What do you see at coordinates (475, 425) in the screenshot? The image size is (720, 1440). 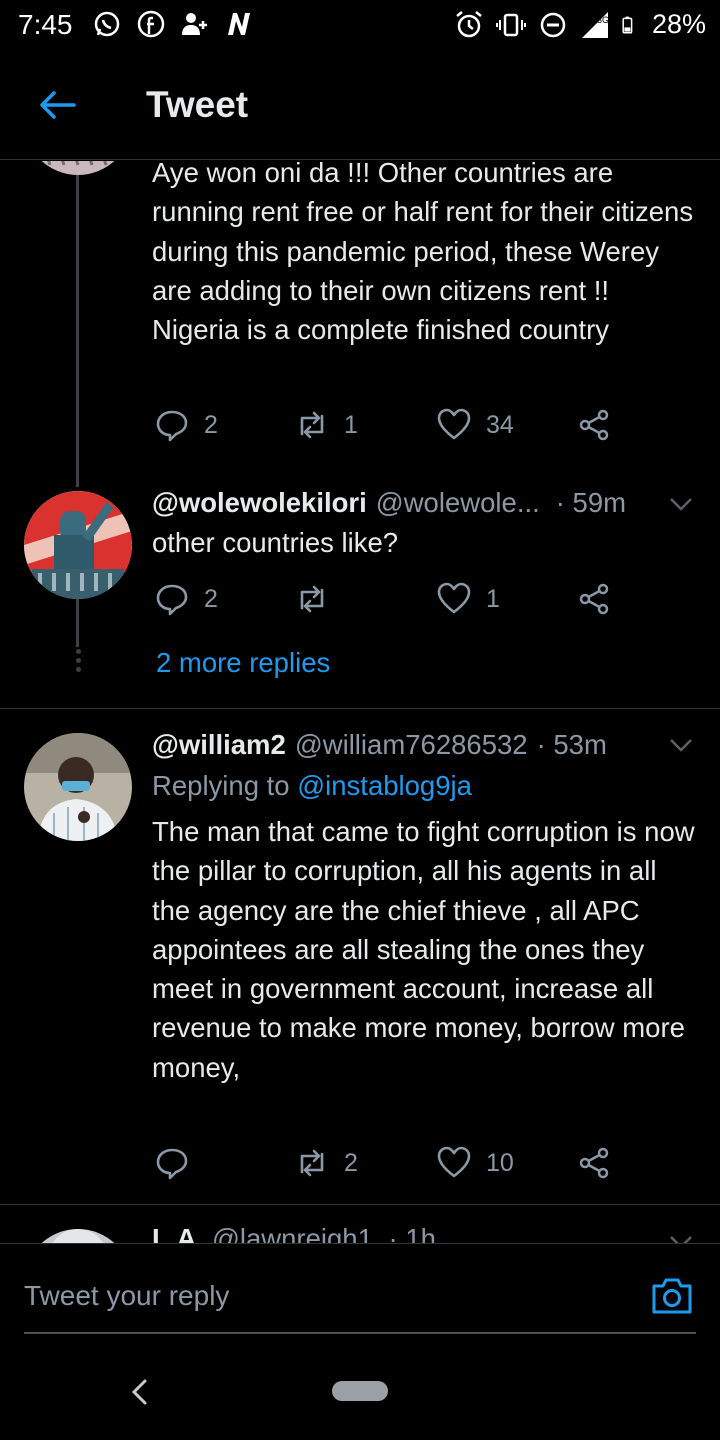 I see `like-button: 34` at bounding box center [475, 425].